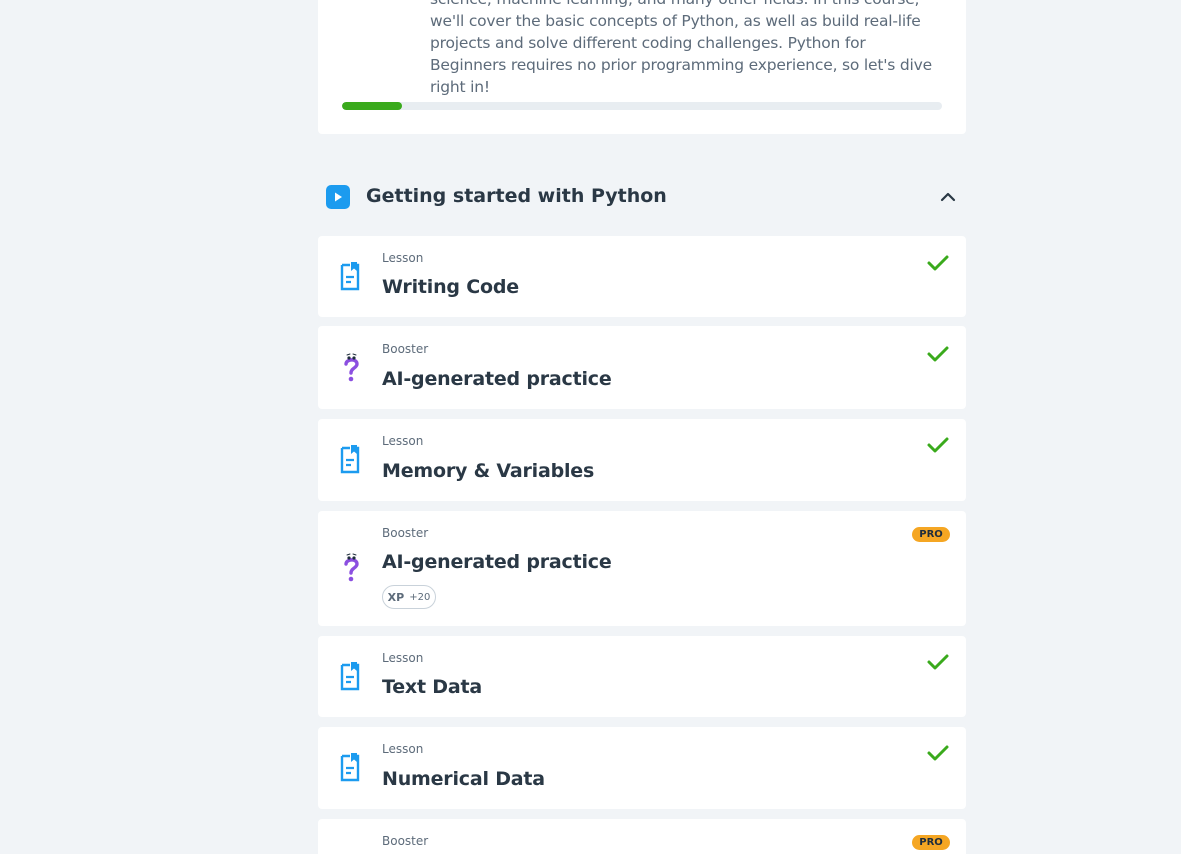 The width and height of the screenshot is (1181, 854). I want to click on section-title: Getting started with Python, so click(516, 196).